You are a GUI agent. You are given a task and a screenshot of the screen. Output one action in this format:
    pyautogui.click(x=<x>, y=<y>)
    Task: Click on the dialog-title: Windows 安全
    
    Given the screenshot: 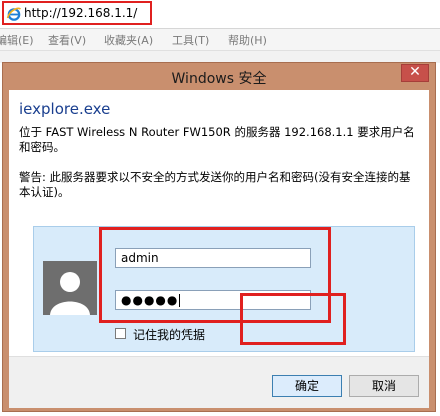 What is the action you would take?
    pyautogui.click(x=219, y=79)
    